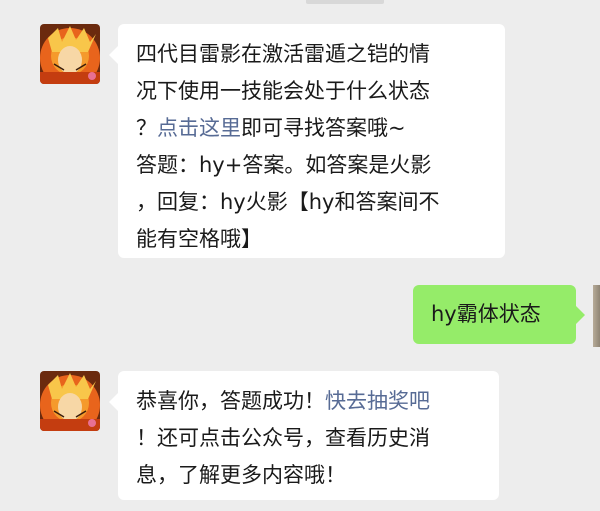 This screenshot has width=600, height=511. I want to click on click-here-link: 点击这里, so click(199, 128).